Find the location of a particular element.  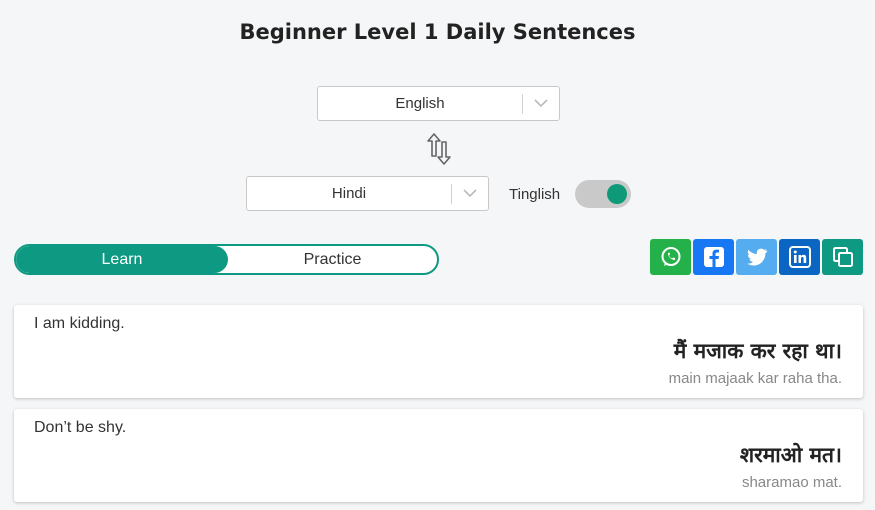

hindi-sentence: शरमाओ मत। is located at coordinates (790, 455).